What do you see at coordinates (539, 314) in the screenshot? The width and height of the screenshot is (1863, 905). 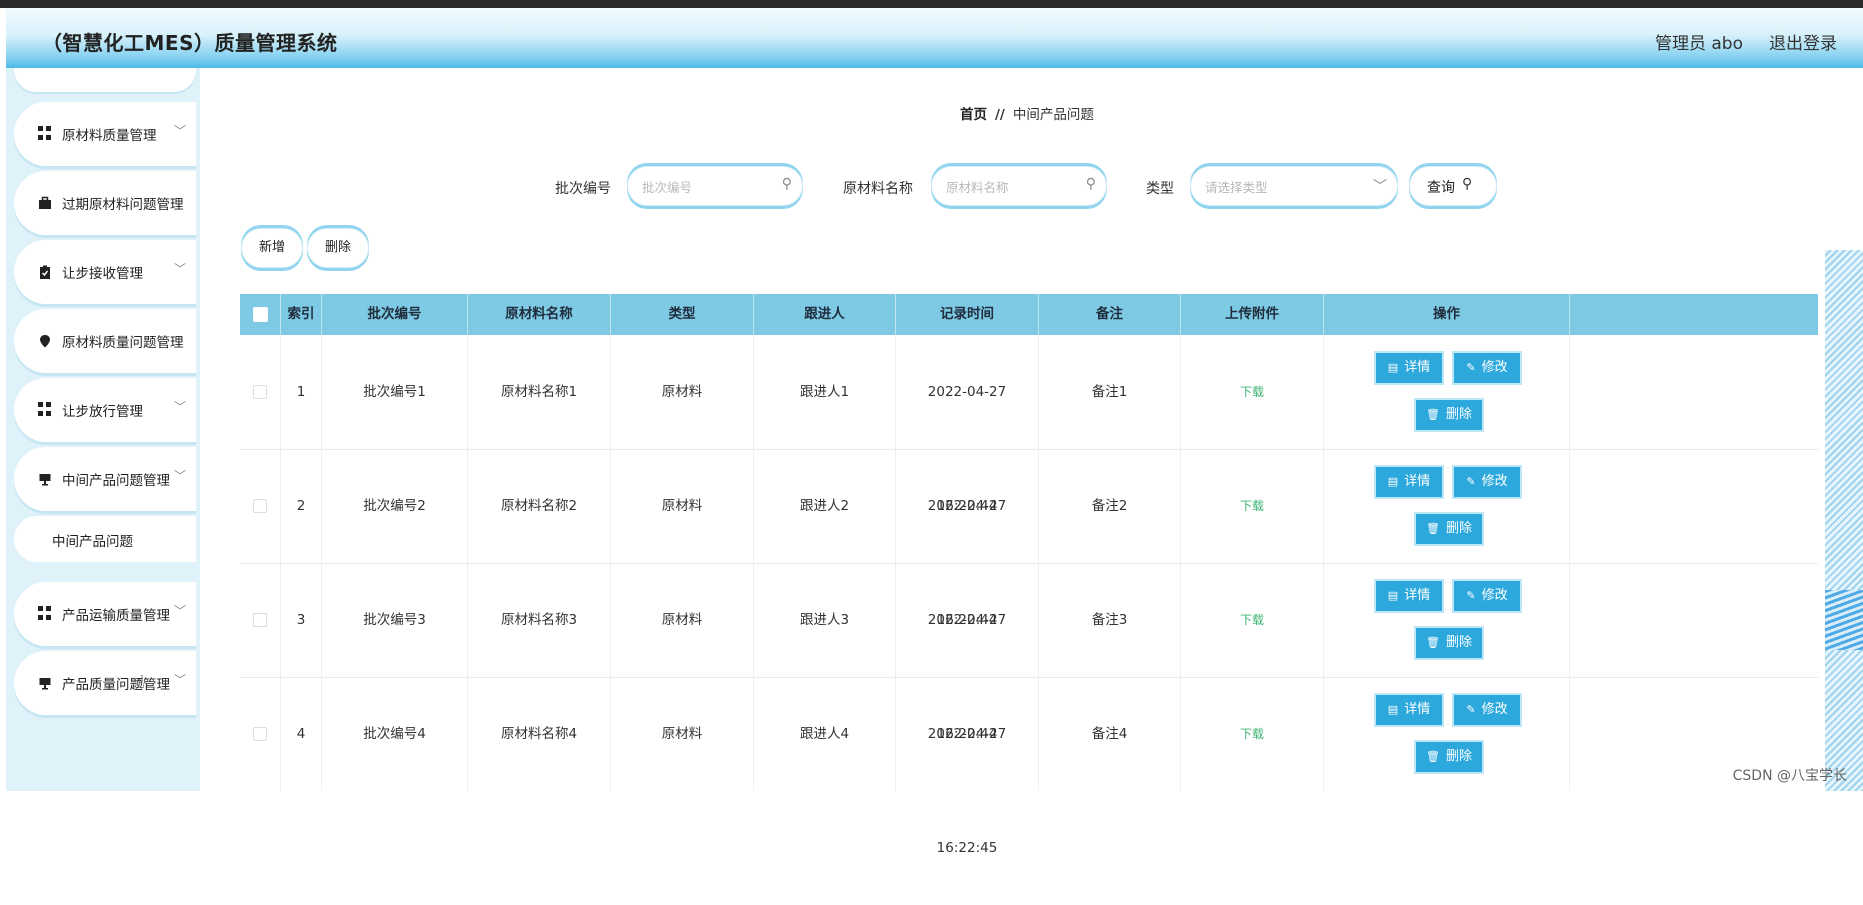 I see `column-header: 原材料名称` at bounding box center [539, 314].